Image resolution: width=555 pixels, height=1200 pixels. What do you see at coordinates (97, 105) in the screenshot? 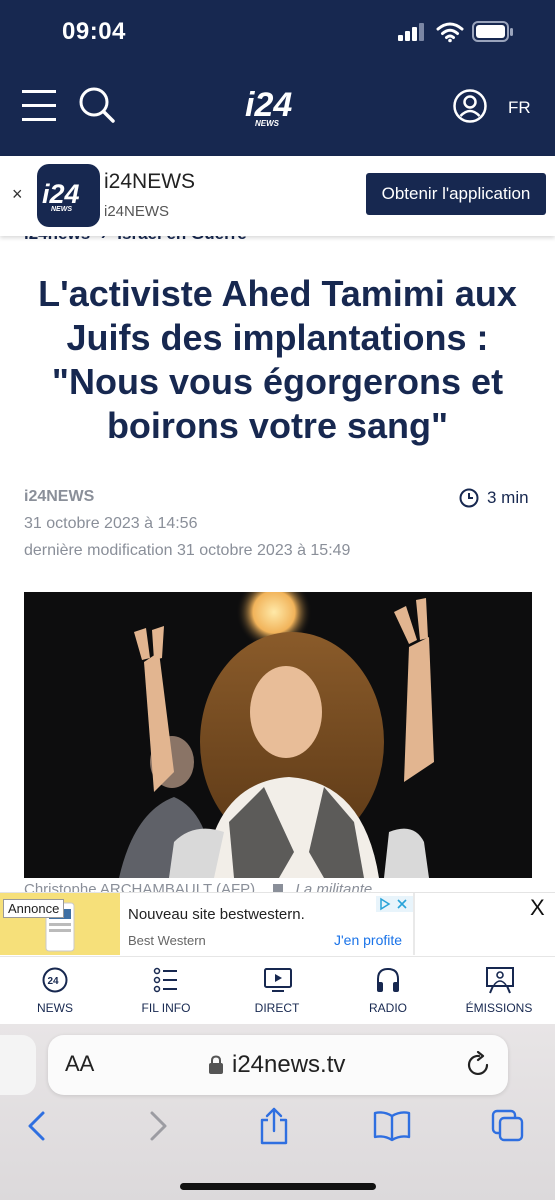
I see `search-icon` at bounding box center [97, 105].